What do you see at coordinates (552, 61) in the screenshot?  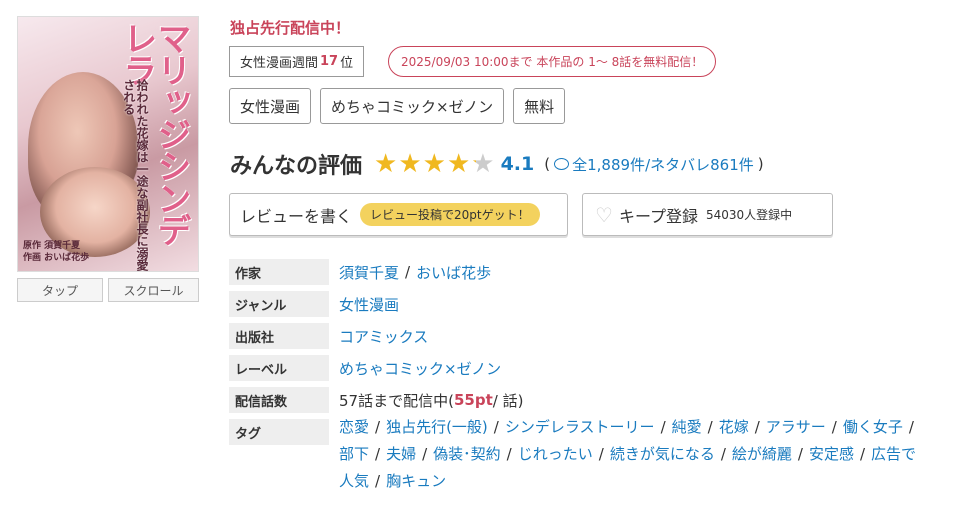 I see `free-episodes-notice: 2025/09/03 10:00まで 本作品の 1〜 8話を無料配信！` at bounding box center [552, 61].